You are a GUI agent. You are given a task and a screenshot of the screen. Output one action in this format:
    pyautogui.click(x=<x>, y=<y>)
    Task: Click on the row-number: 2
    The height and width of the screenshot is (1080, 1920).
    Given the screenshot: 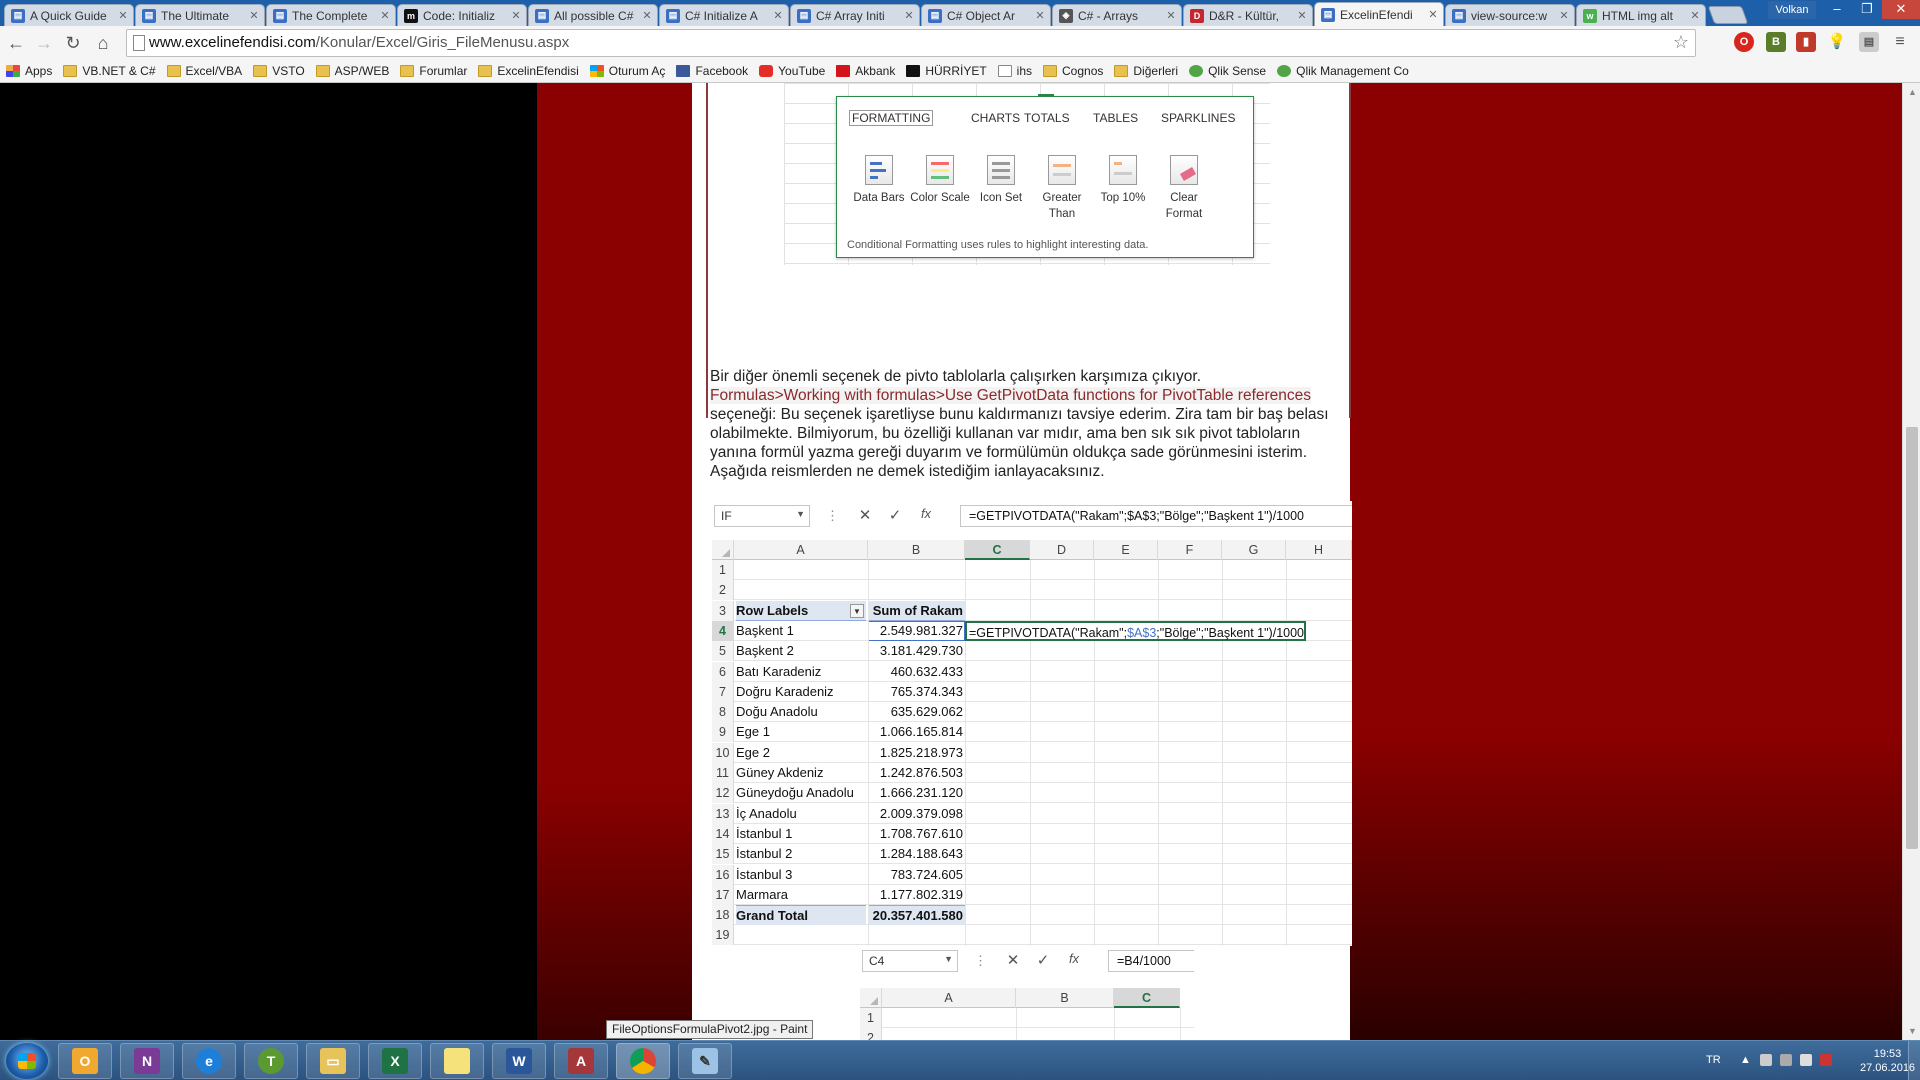 What is the action you would take?
    pyautogui.click(x=723, y=590)
    